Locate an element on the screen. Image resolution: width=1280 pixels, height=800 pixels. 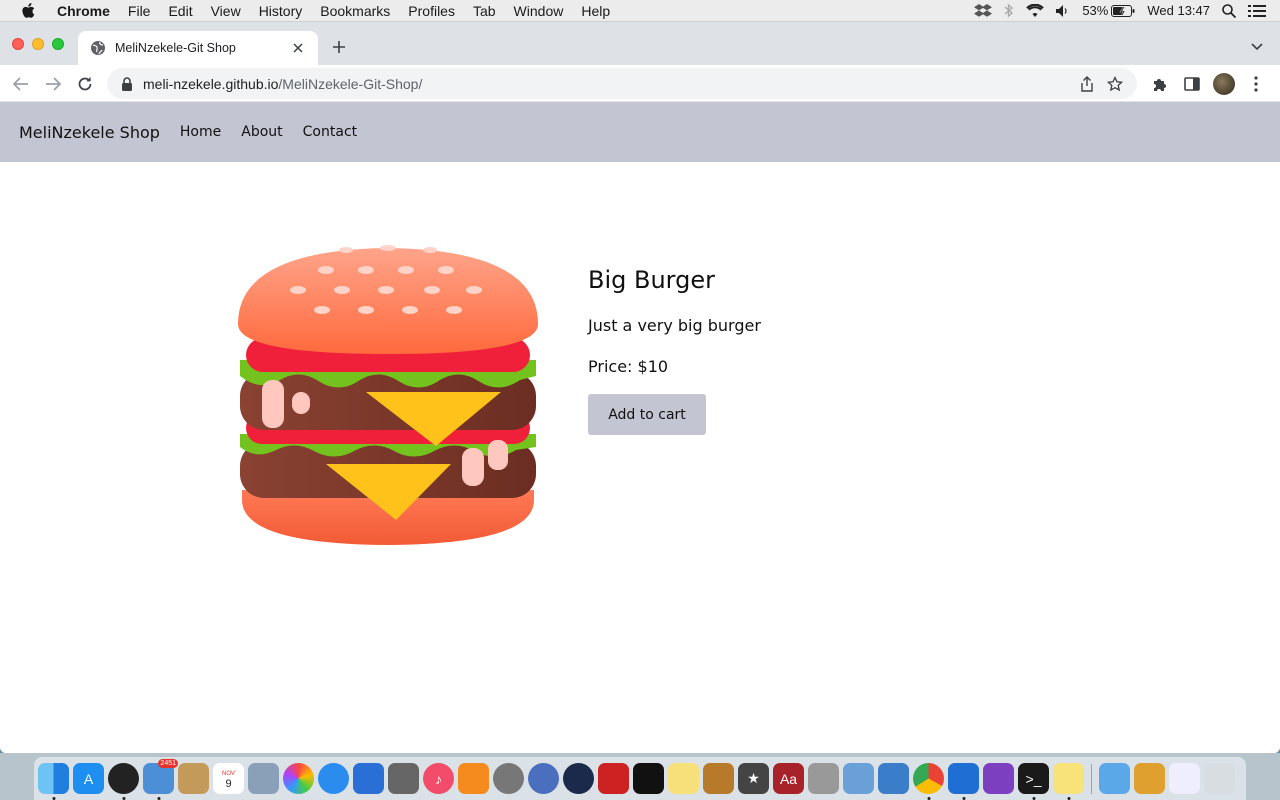
bluetooth-app-icon is located at coordinates (368, 778).